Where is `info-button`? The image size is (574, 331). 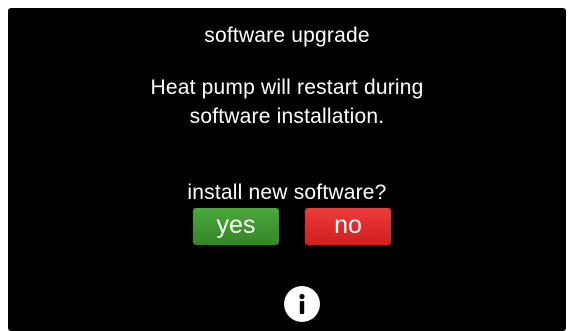 info-button is located at coordinates (302, 304).